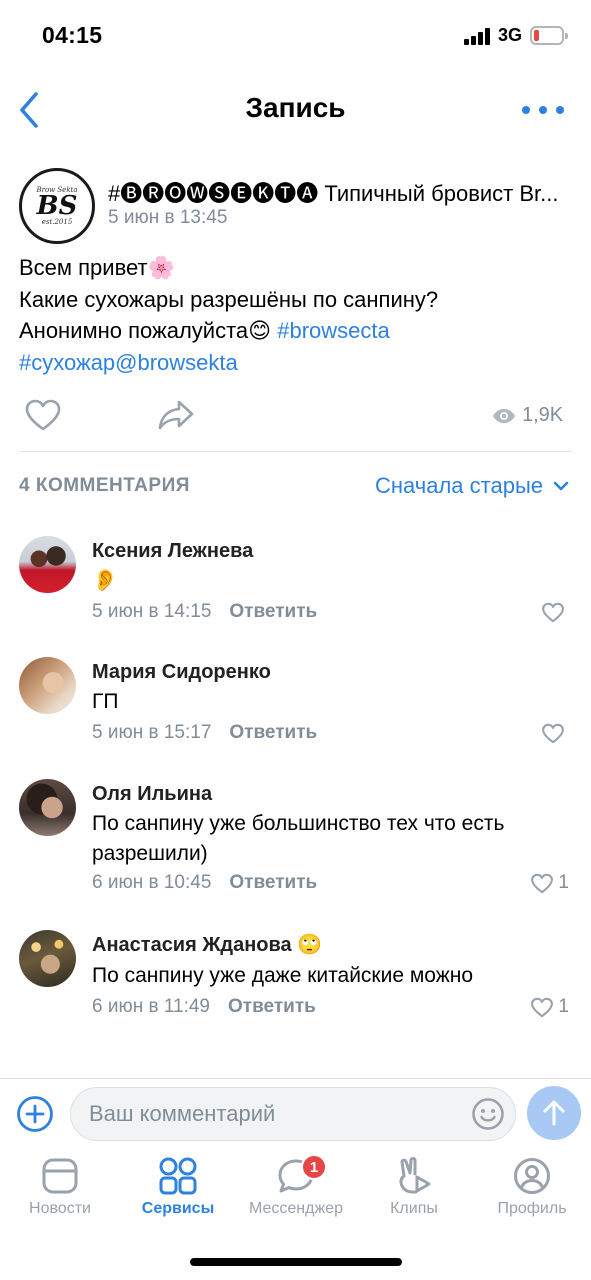  I want to click on unread-badge: 1, so click(314, 1167).